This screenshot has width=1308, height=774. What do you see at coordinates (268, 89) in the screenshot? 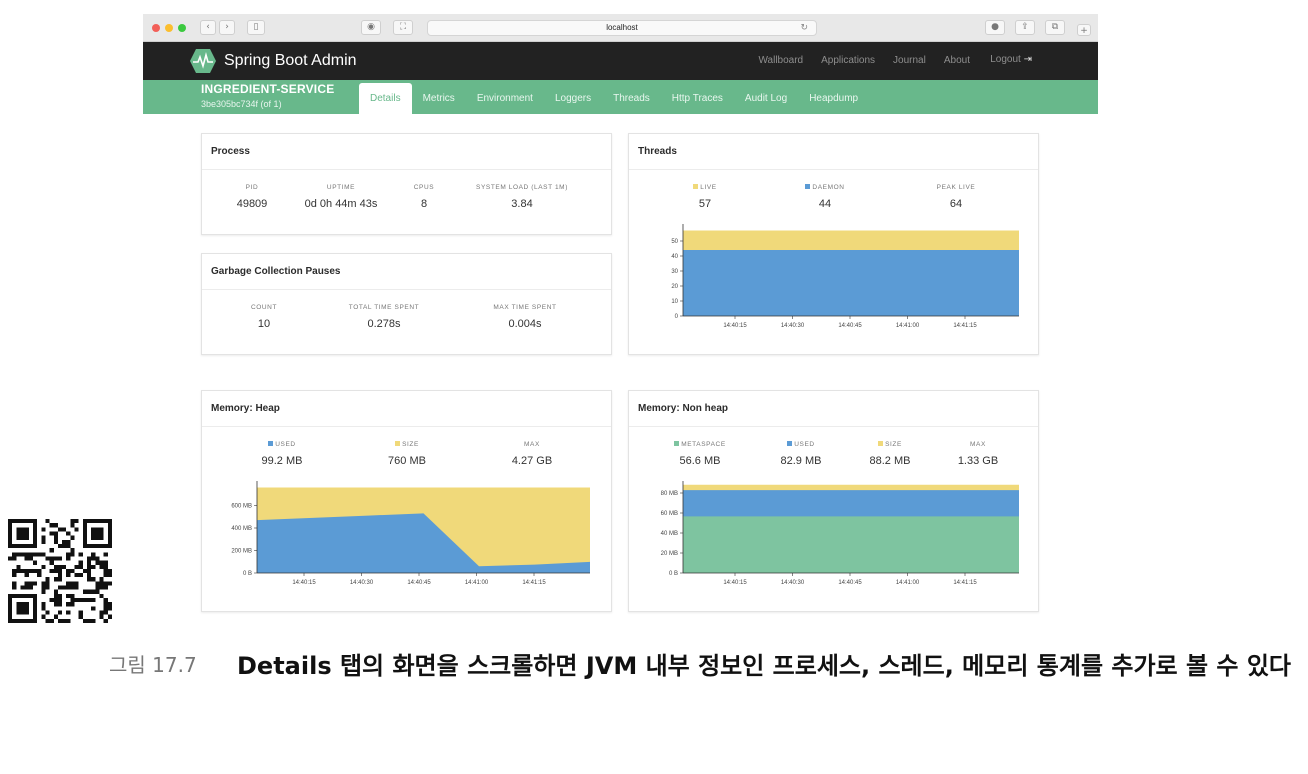
I see `instance-name: INGREDIENT-SERVICE` at bounding box center [268, 89].